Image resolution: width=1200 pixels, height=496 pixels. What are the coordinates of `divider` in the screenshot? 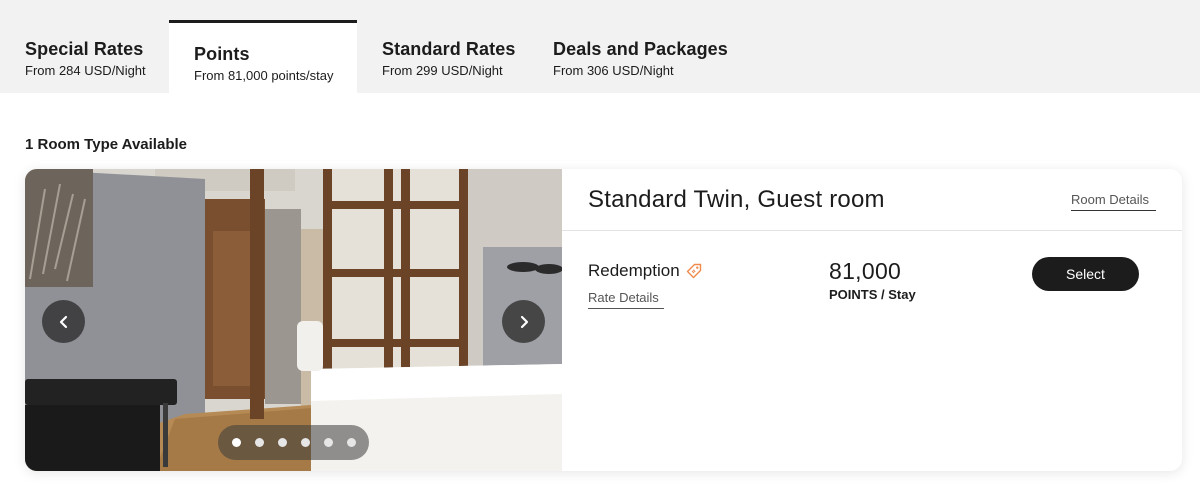 It's located at (872, 230).